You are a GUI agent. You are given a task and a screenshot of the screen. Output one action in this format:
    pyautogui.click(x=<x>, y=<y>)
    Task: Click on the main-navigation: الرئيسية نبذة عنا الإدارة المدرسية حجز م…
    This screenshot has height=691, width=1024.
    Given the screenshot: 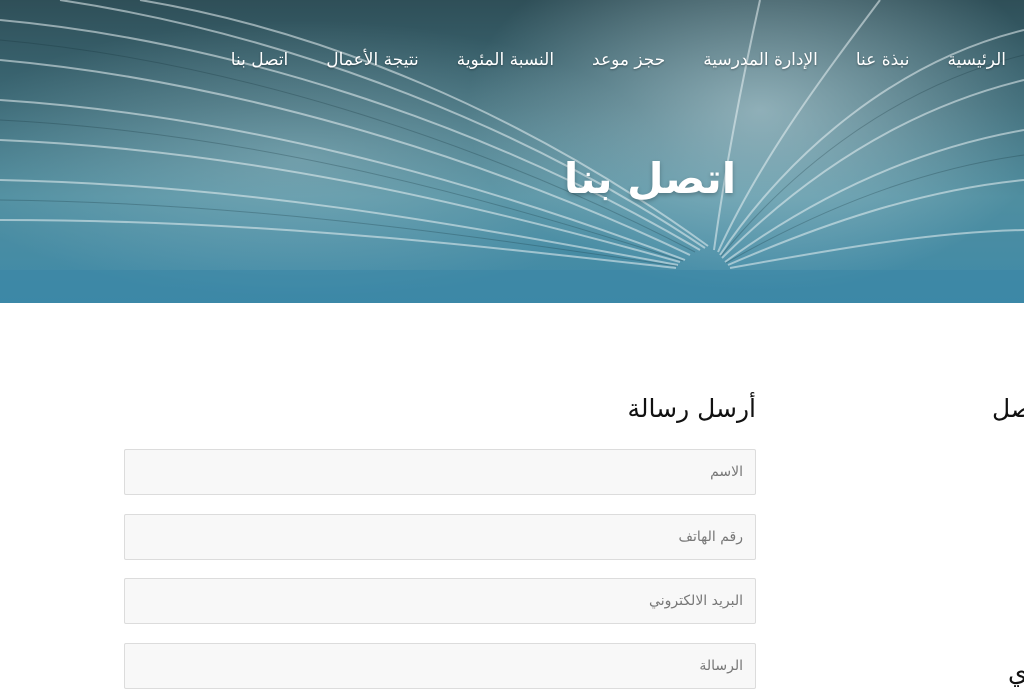 What is the action you would take?
    pyautogui.click(x=618, y=60)
    